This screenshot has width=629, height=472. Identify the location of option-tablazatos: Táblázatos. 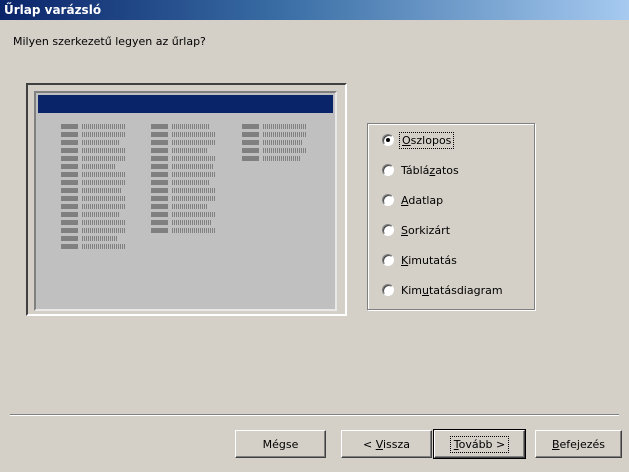
(420, 170).